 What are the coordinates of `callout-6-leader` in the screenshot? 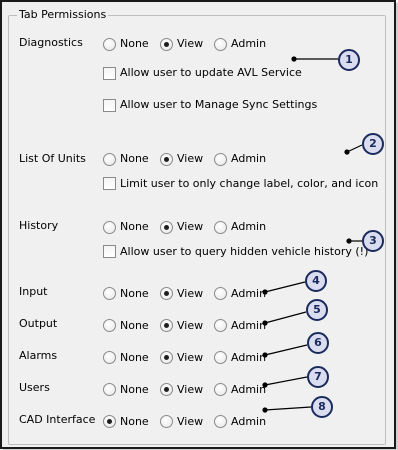 It's located at (286, 350).